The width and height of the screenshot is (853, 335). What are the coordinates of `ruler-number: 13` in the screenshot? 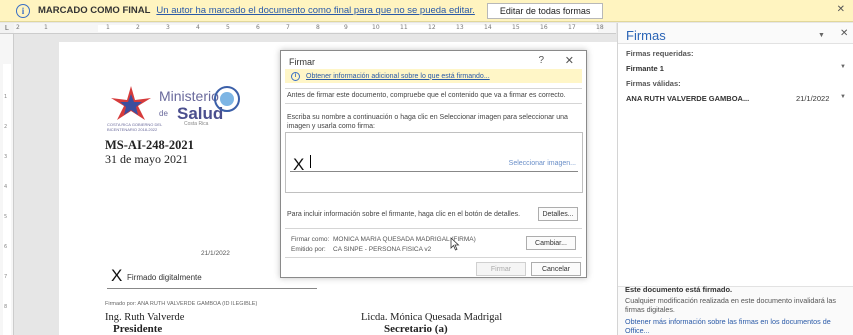 It's located at (460, 27).